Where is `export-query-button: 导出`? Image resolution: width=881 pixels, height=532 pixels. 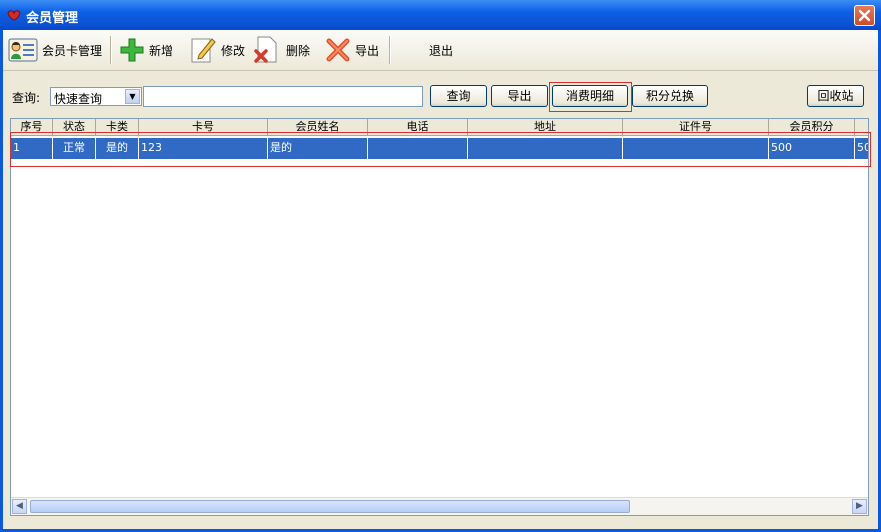 export-query-button: 导出 is located at coordinates (519, 96).